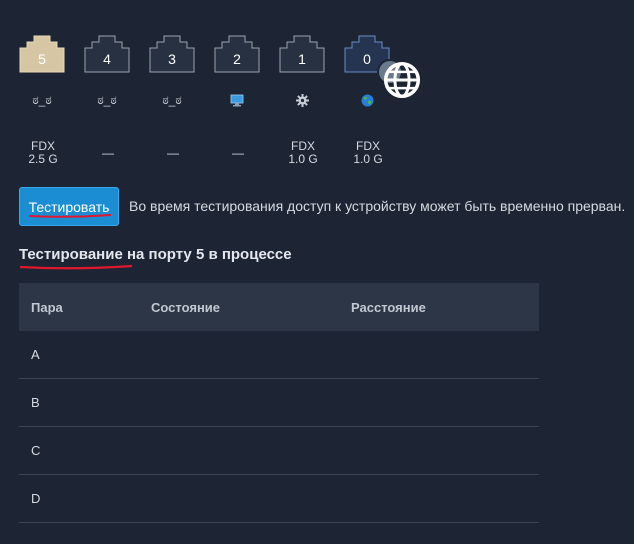 The image size is (634, 544). Describe the element at coordinates (279, 307) in the screenshot. I see `table-header: Пара Состояние Расстояние` at that location.